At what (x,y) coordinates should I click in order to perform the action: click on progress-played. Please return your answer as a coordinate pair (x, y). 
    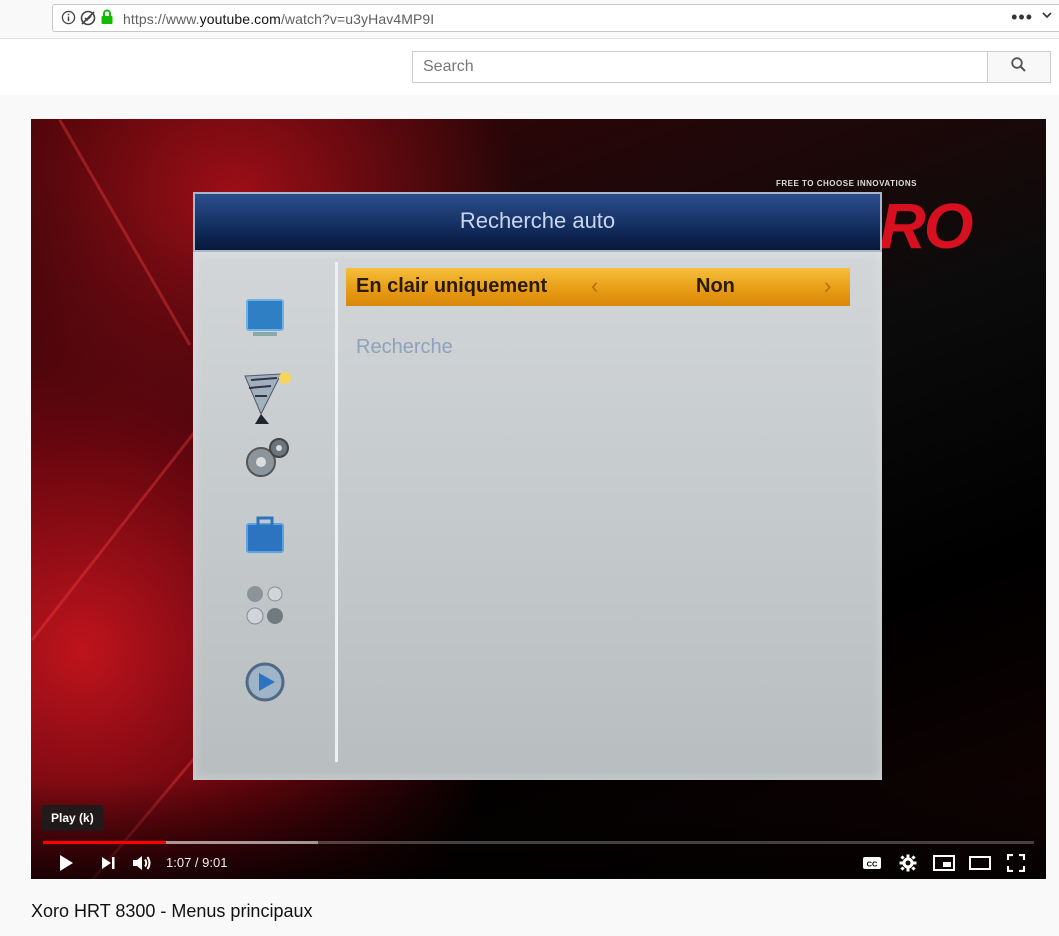
    Looking at the image, I should click on (104, 842).